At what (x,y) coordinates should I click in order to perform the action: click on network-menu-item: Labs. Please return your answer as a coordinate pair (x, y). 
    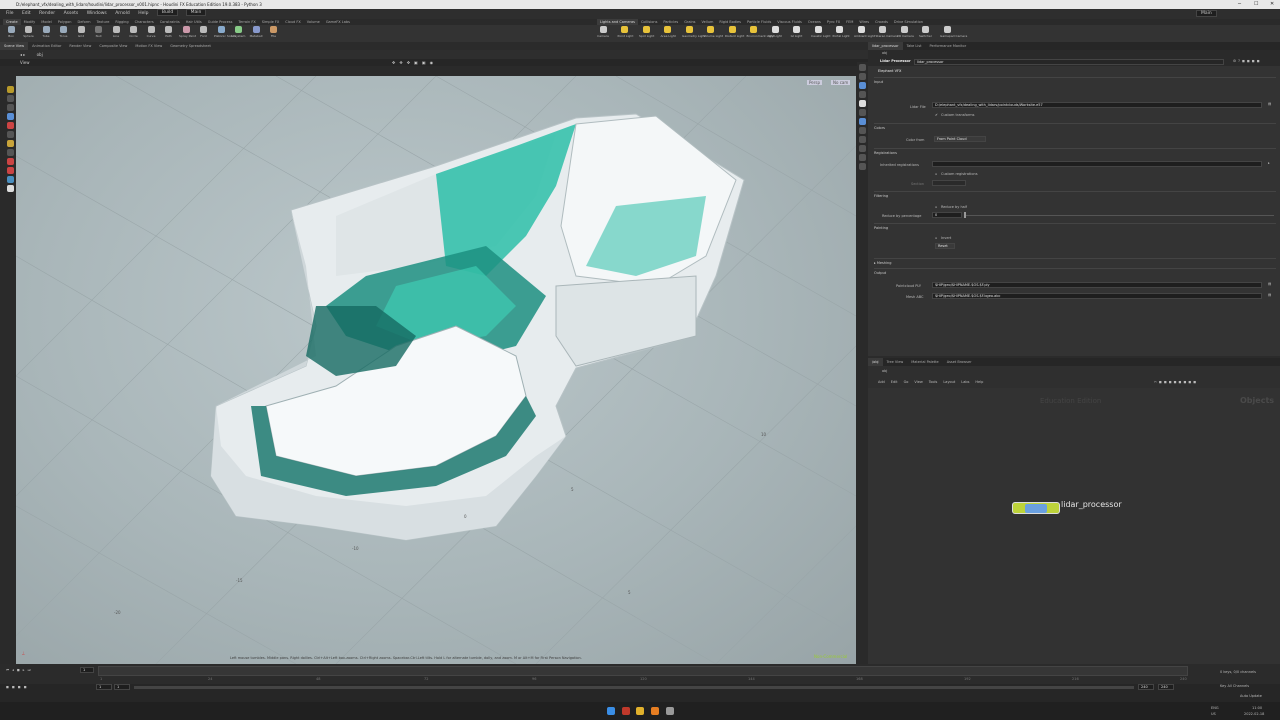
    Looking at the image, I should click on (965, 382).